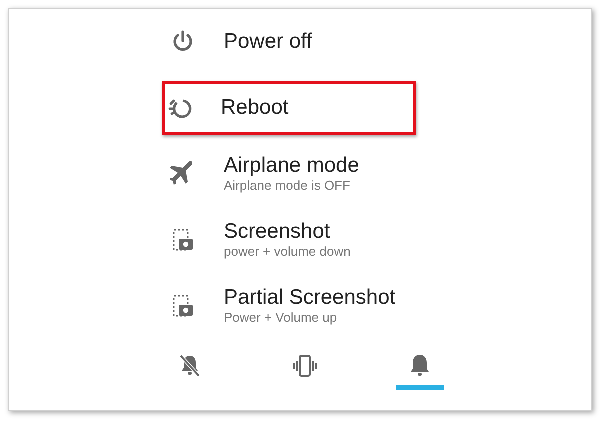 The image size is (600, 421). I want to click on sound-mode-tab, so click(420, 371).